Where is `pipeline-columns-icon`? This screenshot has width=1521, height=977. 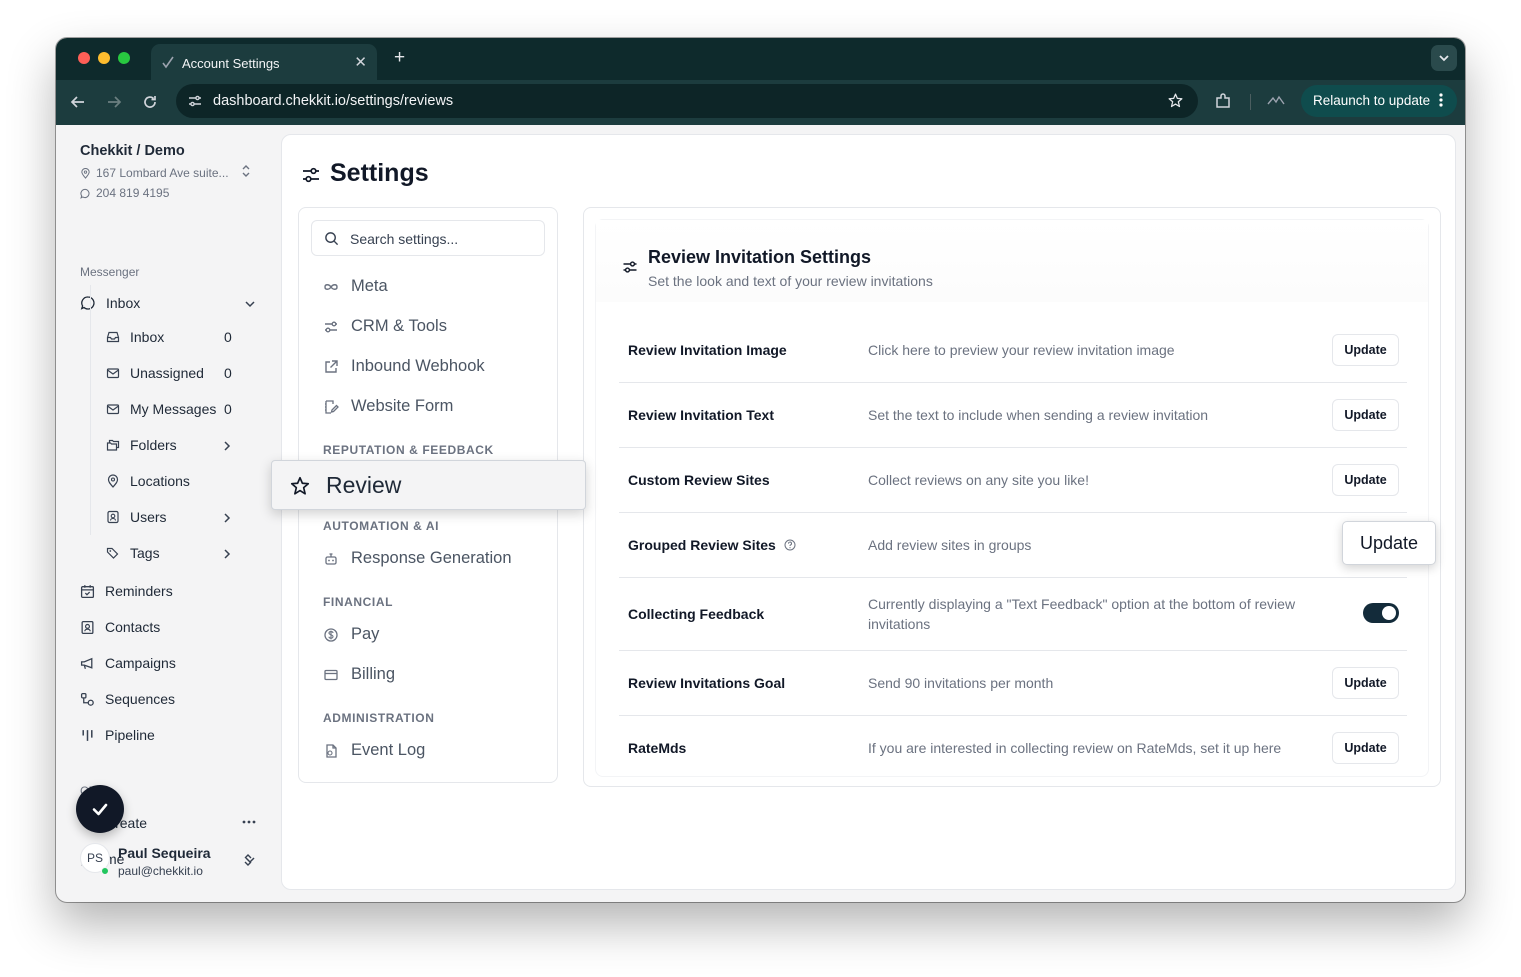
pipeline-columns-icon is located at coordinates (87, 735).